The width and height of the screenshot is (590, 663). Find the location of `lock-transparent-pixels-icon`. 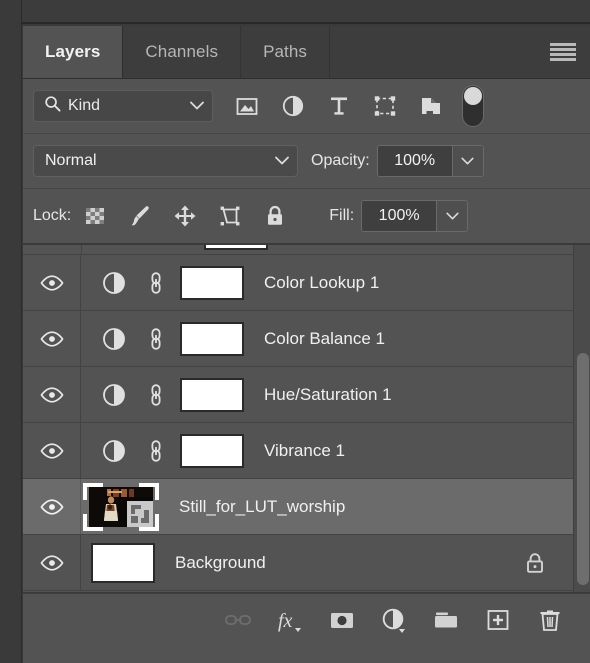

lock-transparent-pixels-icon is located at coordinates (95, 216).